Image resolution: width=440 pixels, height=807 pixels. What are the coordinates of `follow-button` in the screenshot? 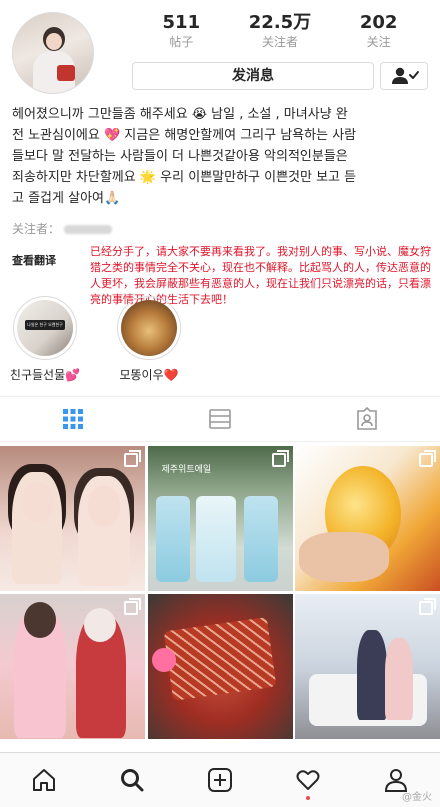 It's located at (404, 76).